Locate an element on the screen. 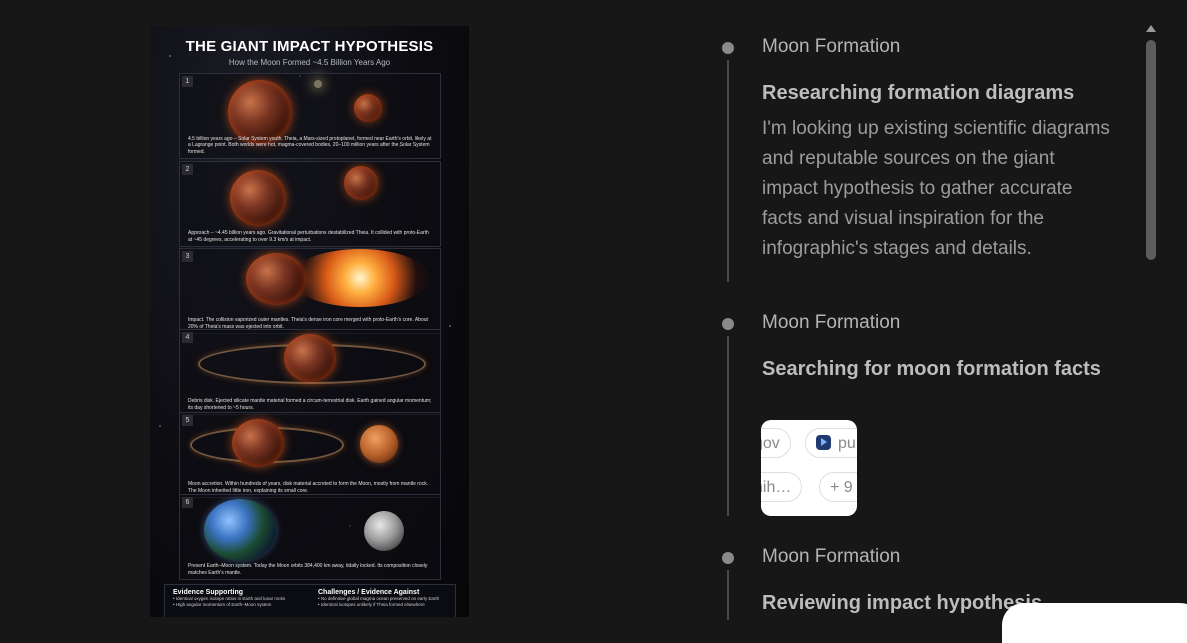 The height and width of the screenshot is (643, 1187). stage-5-art is located at coordinates (310, 441).